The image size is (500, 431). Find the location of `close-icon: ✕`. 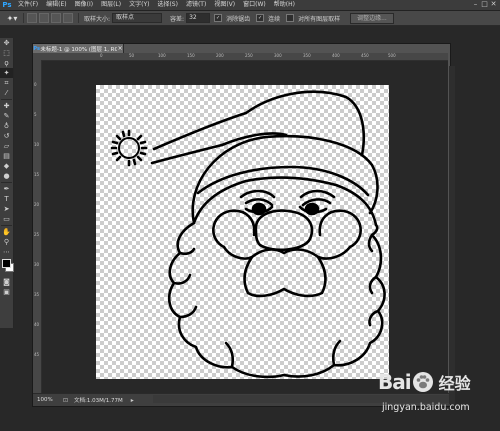

close-icon: ✕ is located at coordinates (493, 4).